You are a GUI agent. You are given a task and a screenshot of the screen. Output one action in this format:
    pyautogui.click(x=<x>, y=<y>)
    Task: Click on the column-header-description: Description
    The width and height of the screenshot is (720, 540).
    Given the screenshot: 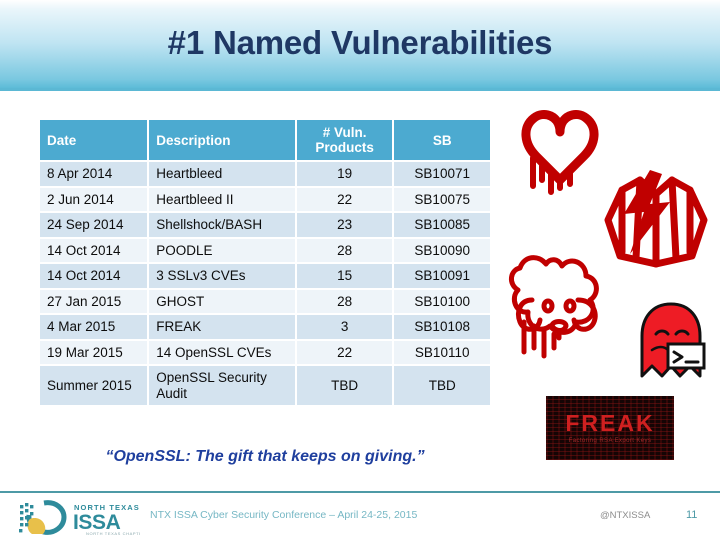 What is the action you would take?
    pyautogui.click(x=222, y=140)
    